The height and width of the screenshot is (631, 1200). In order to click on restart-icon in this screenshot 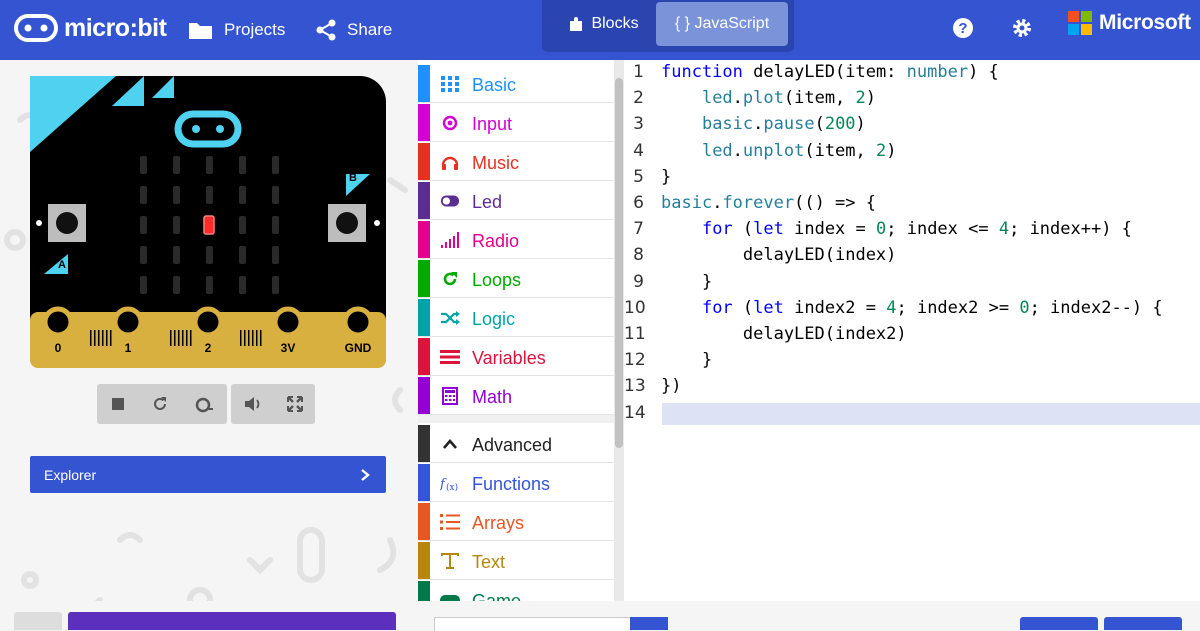, I will do `click(160, 404)`.